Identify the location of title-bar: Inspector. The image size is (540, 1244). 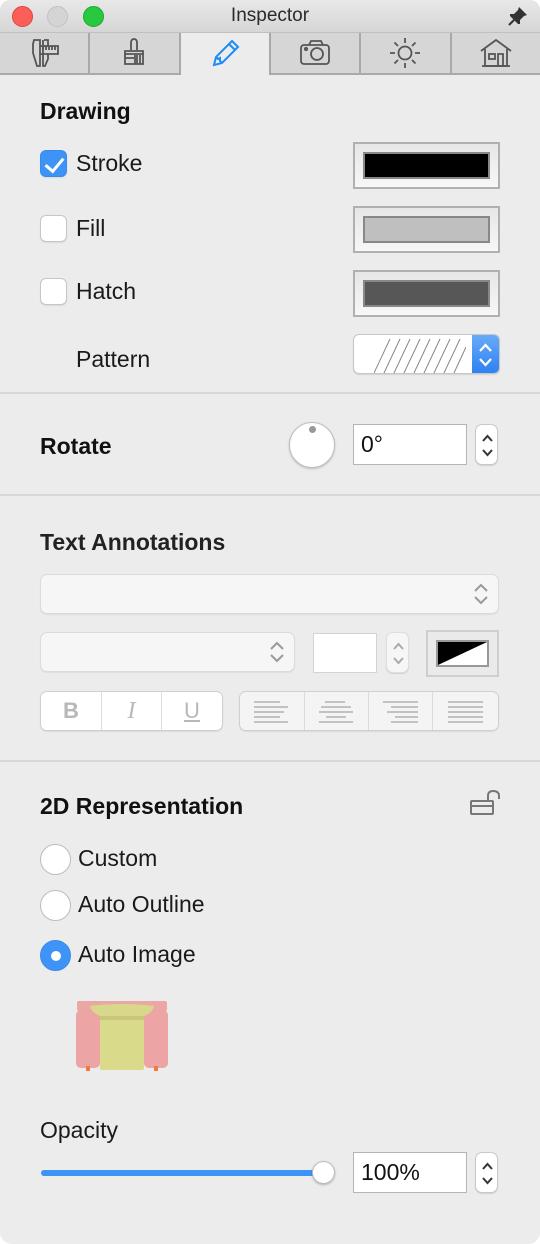
(270, 16).